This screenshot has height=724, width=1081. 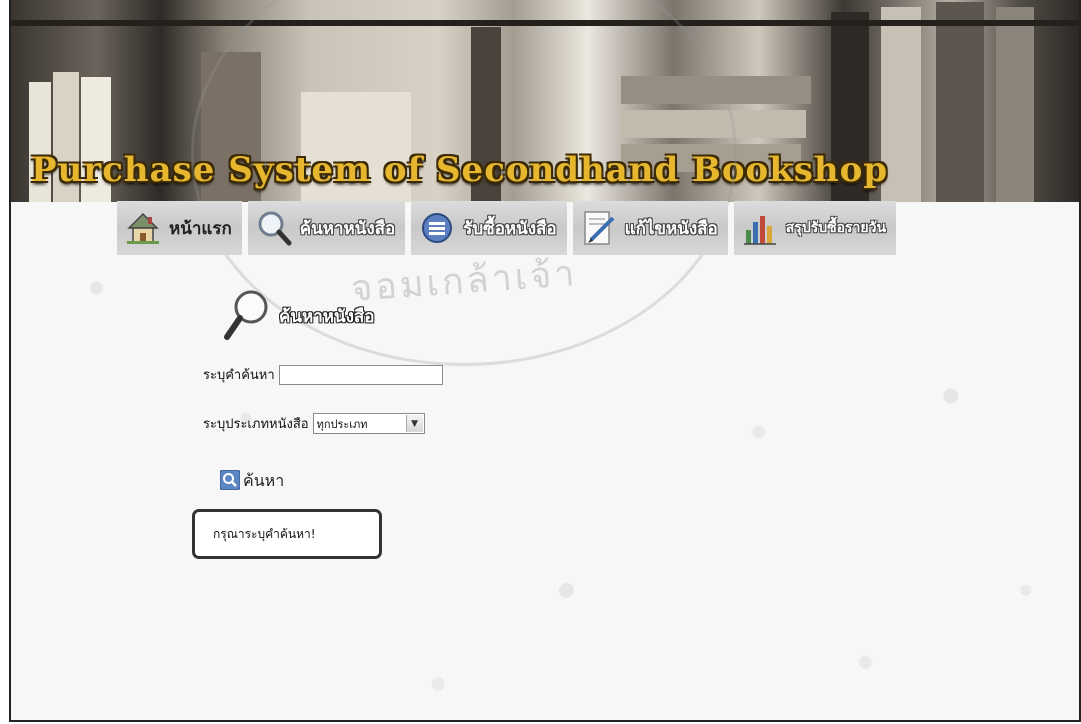 What do you see at coordinates (143, 228) in the screenshot?
I see `house-icon` at bounding box center [143, 228].